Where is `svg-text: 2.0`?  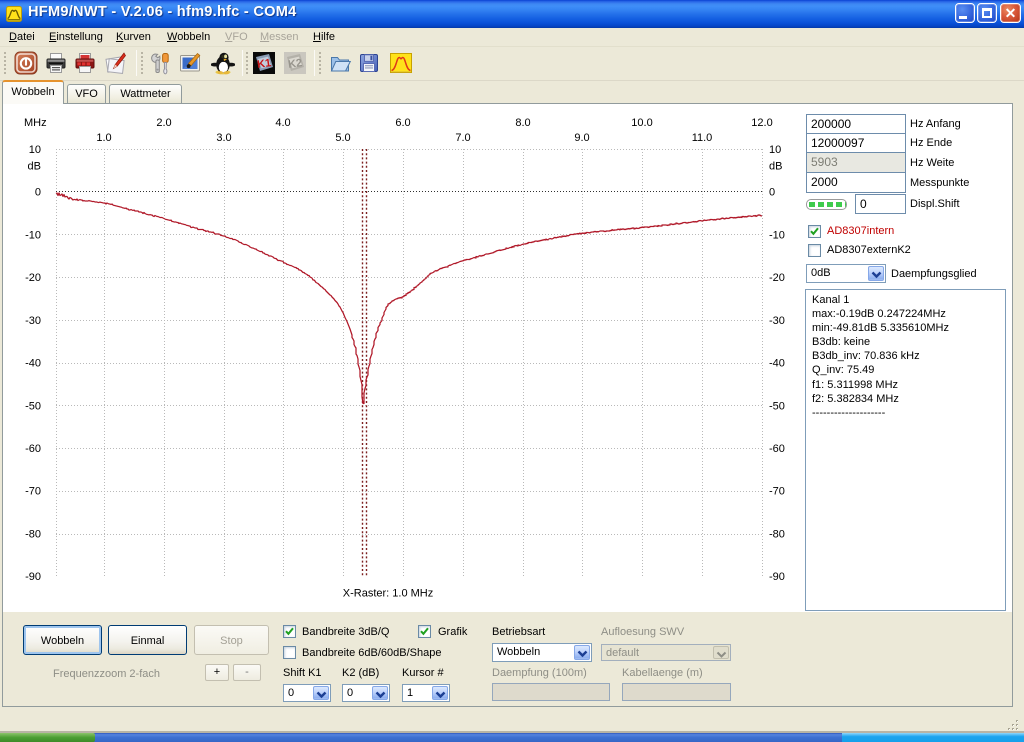
svg-text: 2.0 is located at coordinates (163, 123).